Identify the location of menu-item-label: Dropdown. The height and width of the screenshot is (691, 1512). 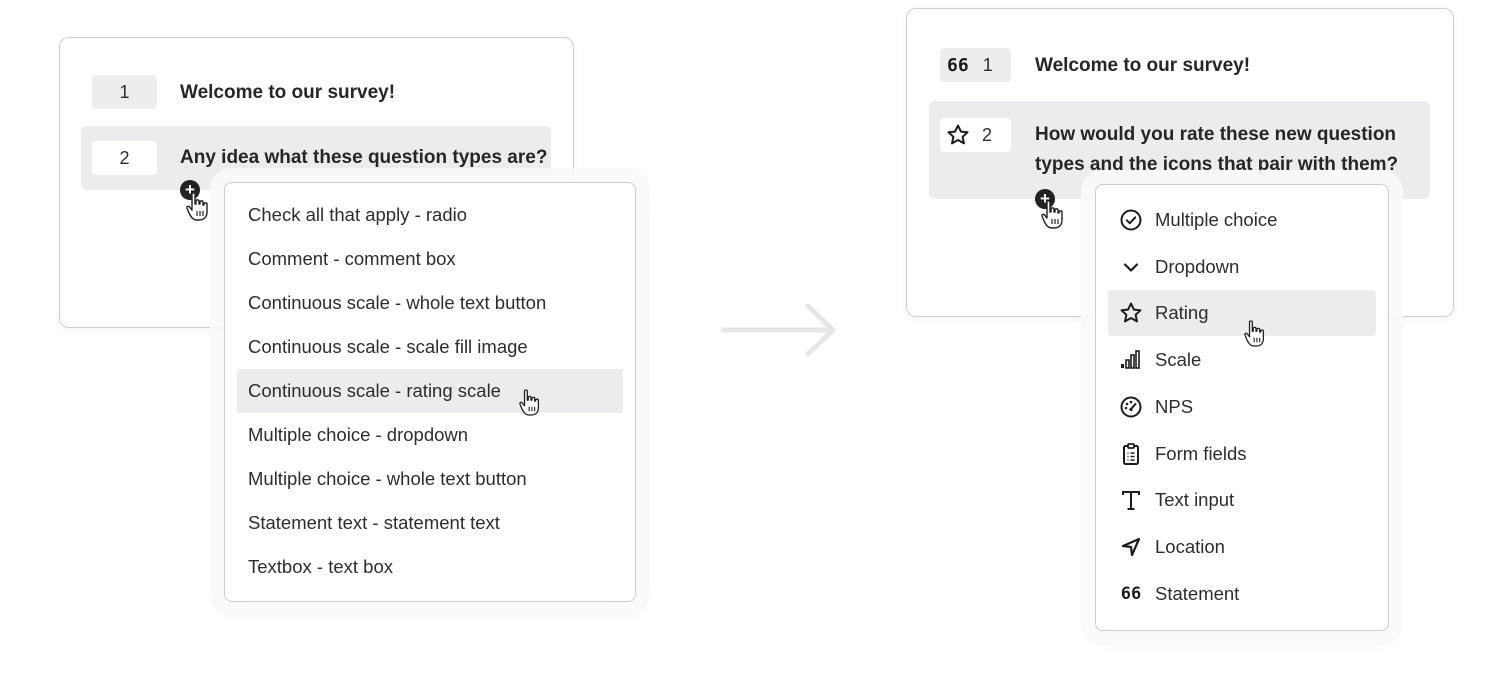
(1197, 266).